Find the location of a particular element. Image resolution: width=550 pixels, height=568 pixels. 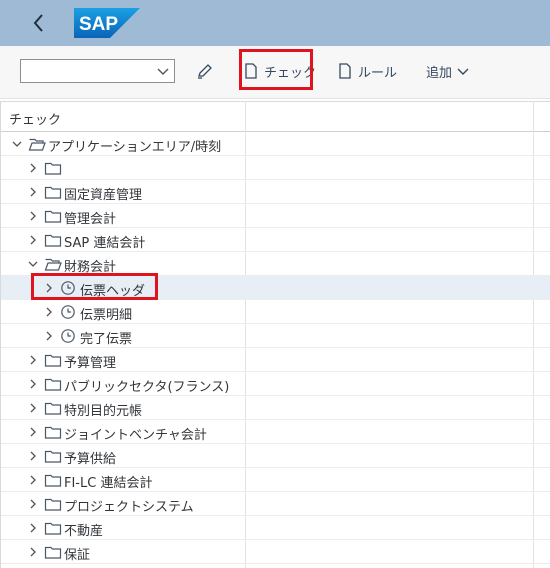

edit-pencil-button is located at coordinates (208, 71).